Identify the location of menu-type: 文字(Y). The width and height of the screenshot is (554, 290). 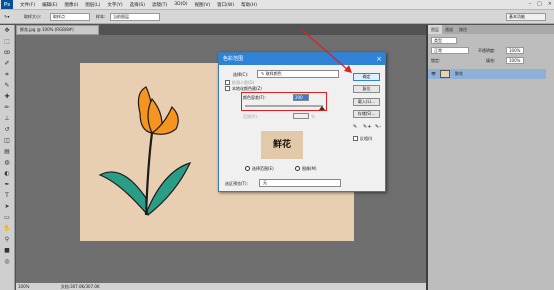
(114, 5).